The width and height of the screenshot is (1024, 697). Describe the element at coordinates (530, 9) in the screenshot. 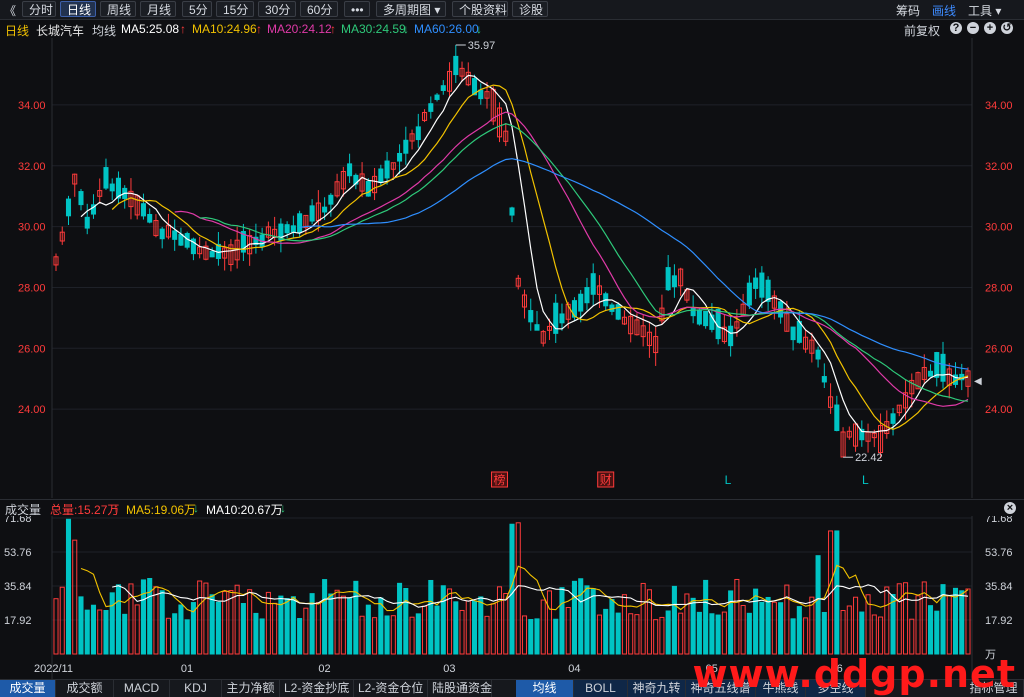

I see `diagnose-button: 诊股` at that location.